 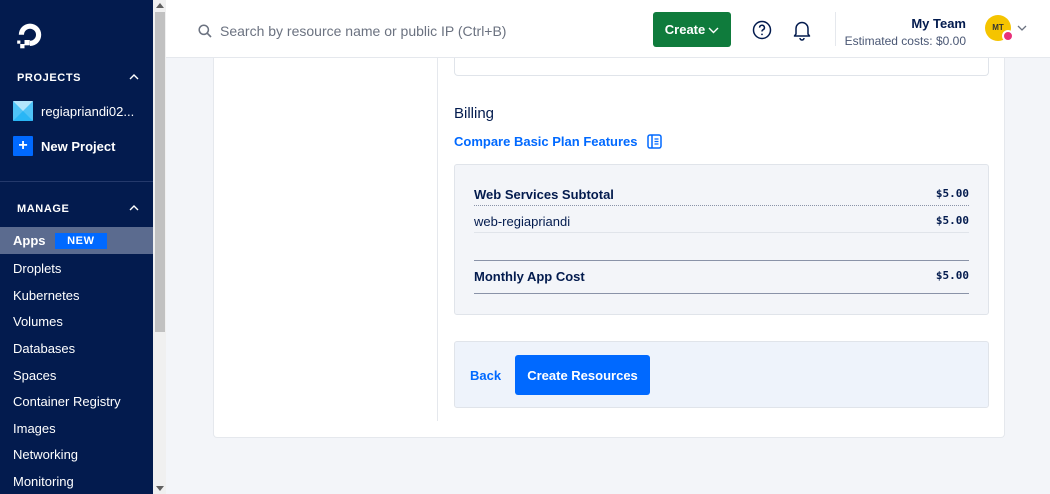 What do you see at coordinates (938, 23) in the screenshot?
I see `team-name: My Team` at bounding box center [938, 23].